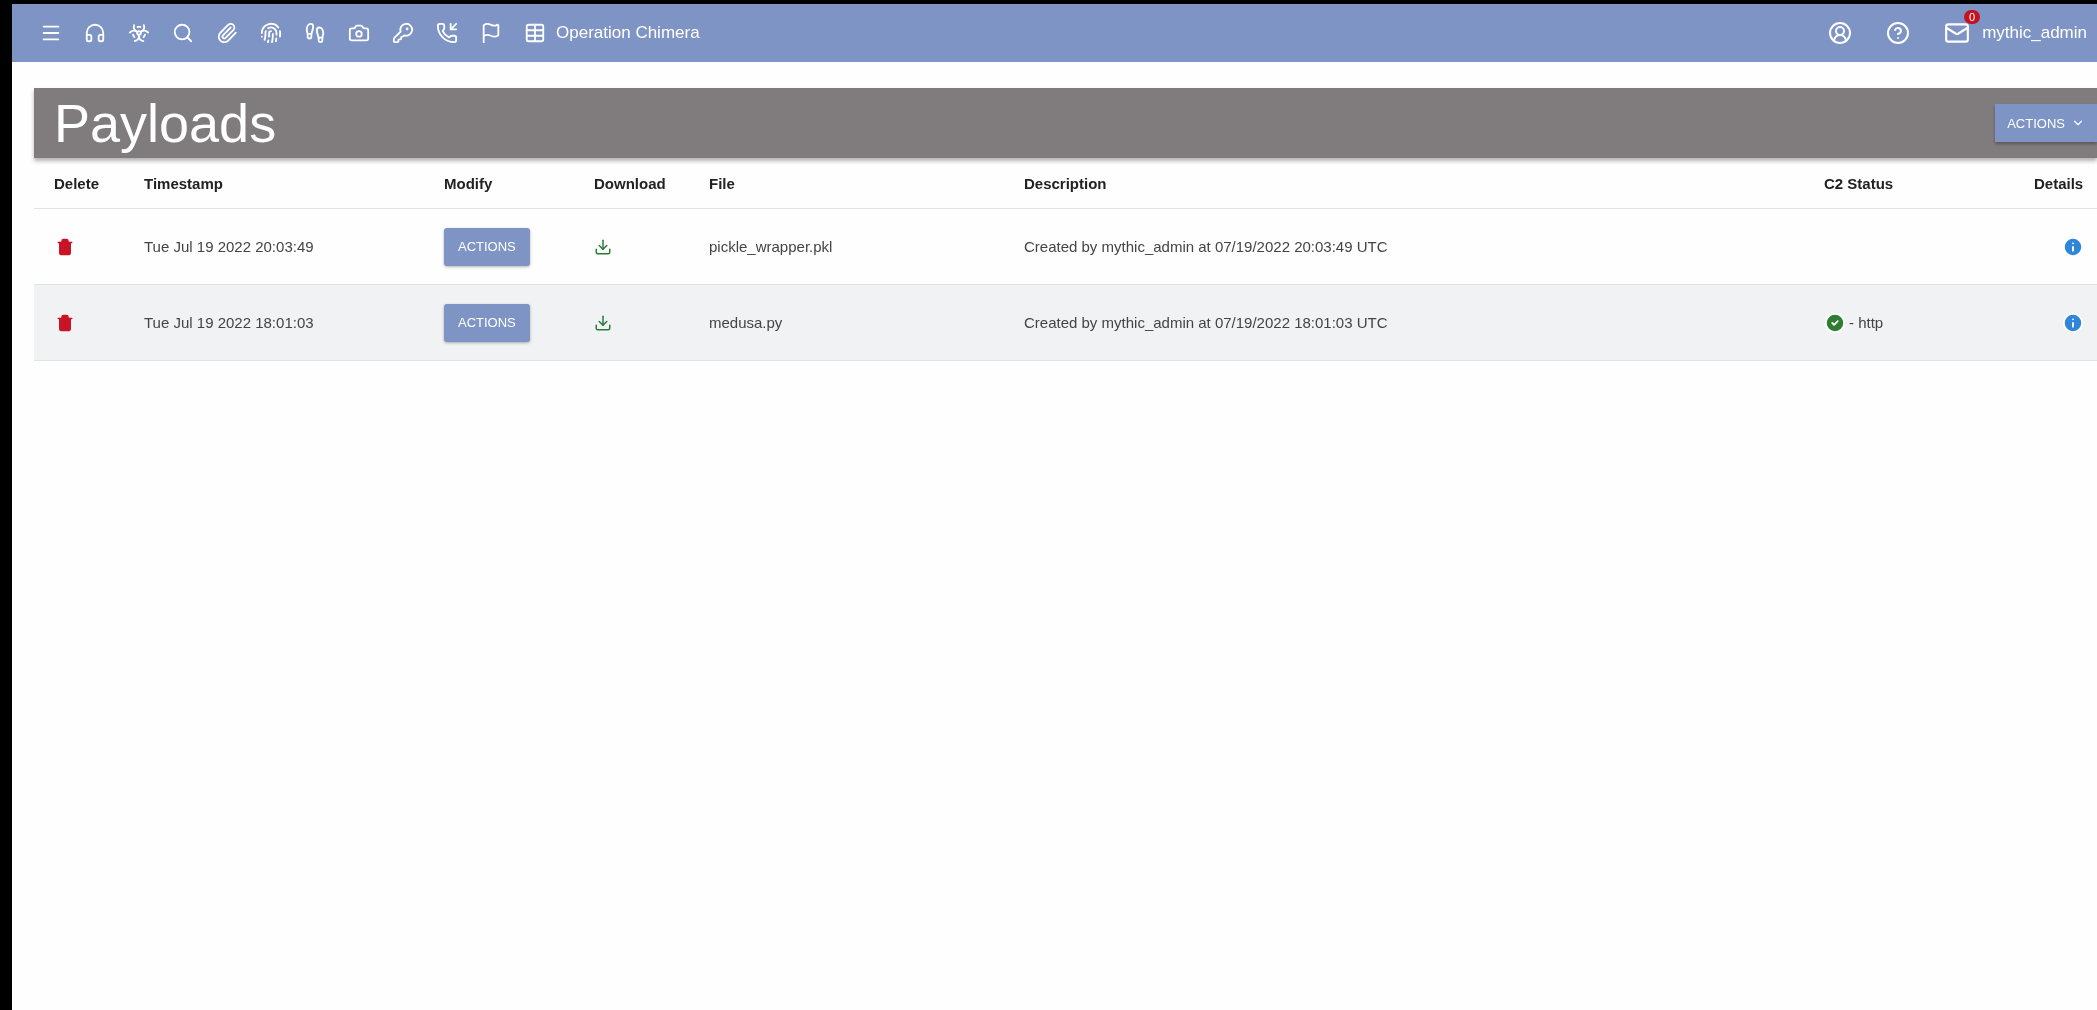  I want to click on fingerprint-icon, so click(271, 33).